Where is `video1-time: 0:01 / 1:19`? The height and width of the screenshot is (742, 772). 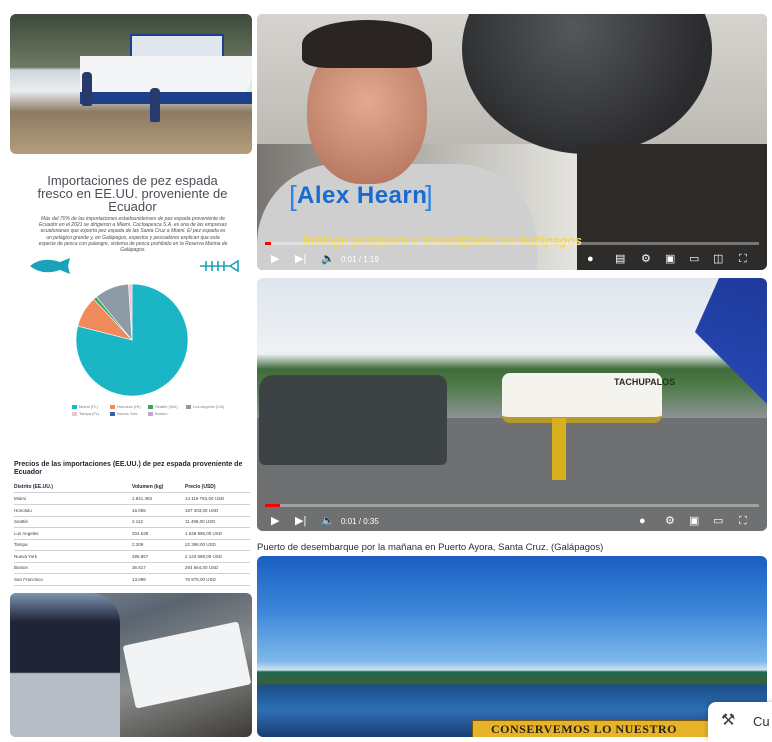 video1-time: 0:01 / 1:19 is located at coordinates (360, 259).